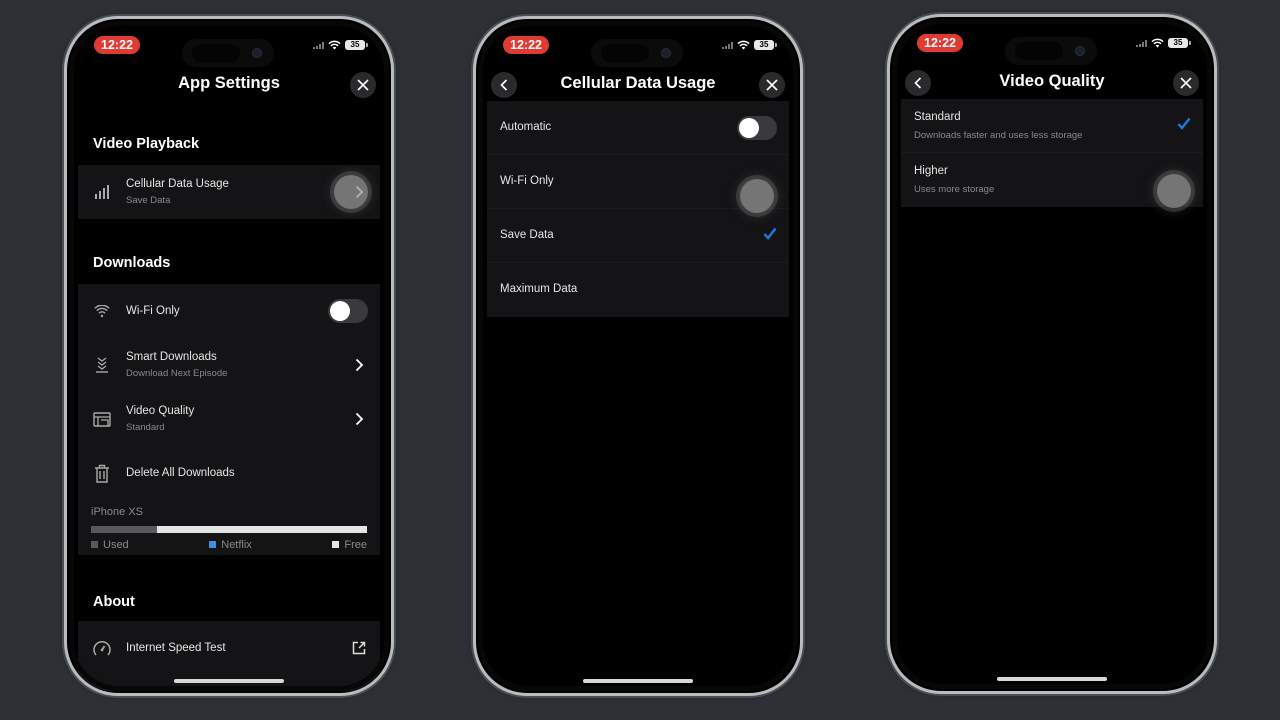 This screenshot has height=720, width=1280. I want to click on option-label: Standard, so click(937, 117).